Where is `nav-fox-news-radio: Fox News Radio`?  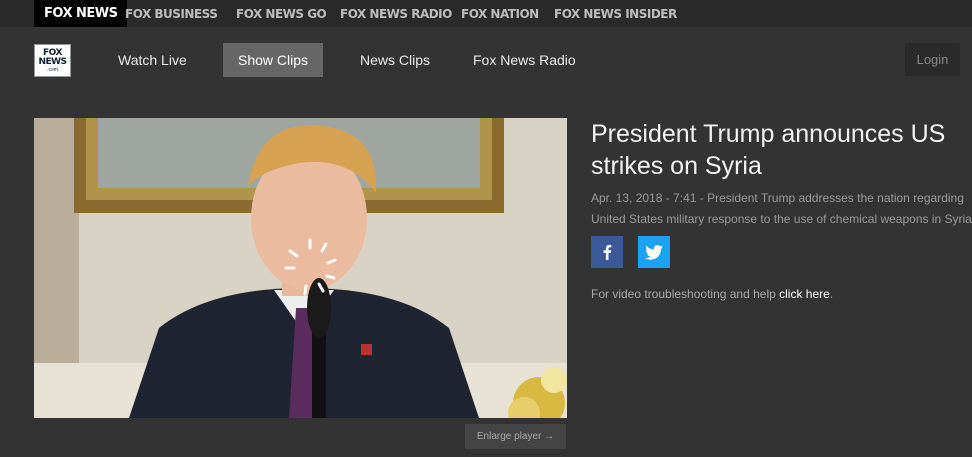
nav-fox-news-radio: Fox News Radio is located at coordinates (524, 60).